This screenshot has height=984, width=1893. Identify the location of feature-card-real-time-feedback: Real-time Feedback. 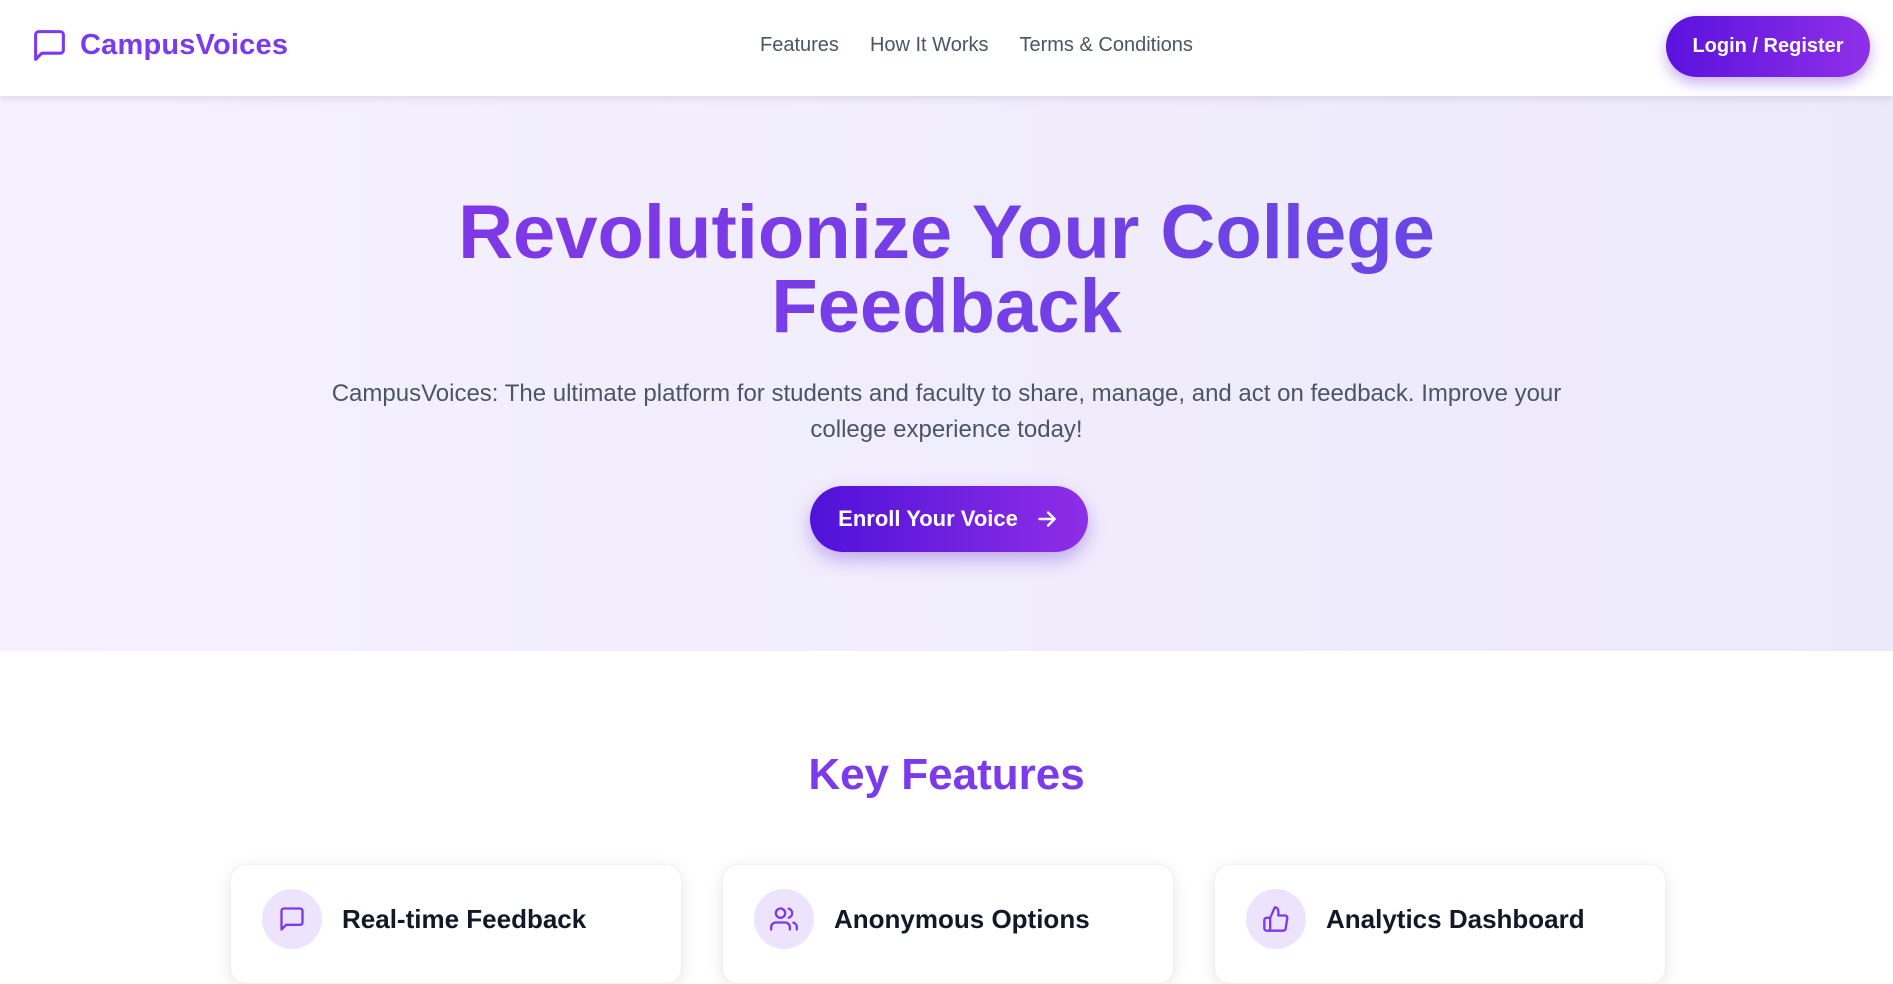
(456, 924).